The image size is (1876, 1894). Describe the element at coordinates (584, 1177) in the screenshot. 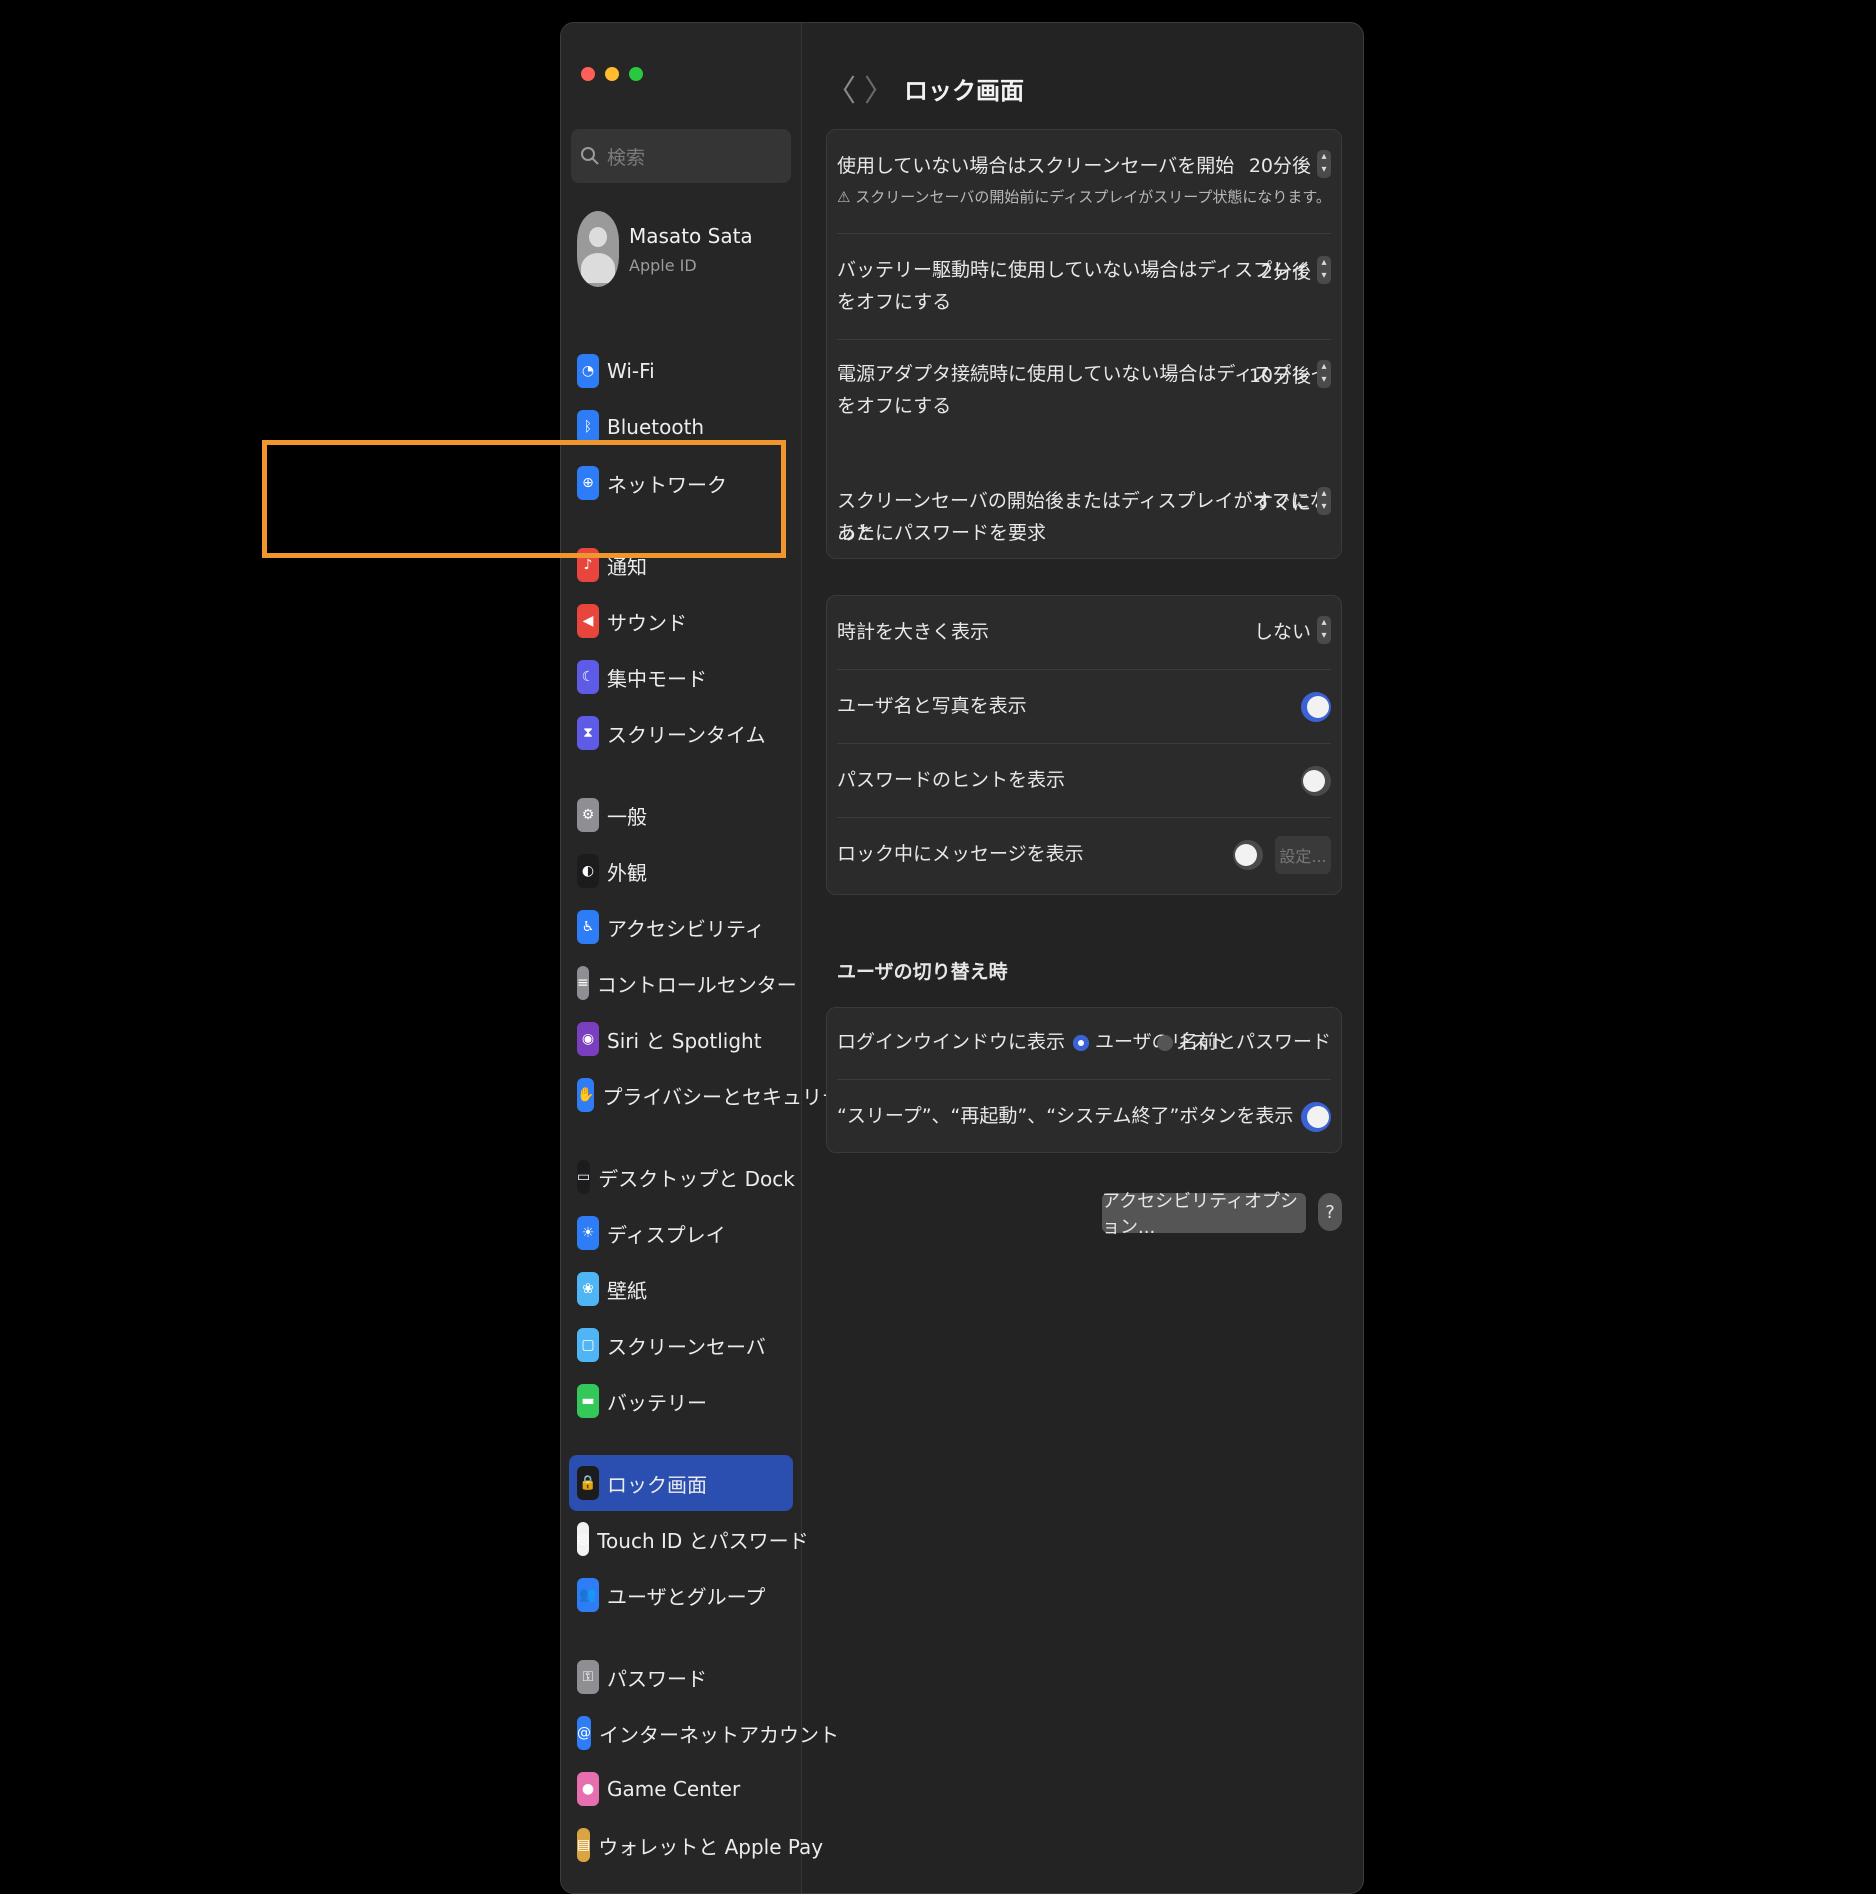

I see `dock-icon: ▭` at that location.